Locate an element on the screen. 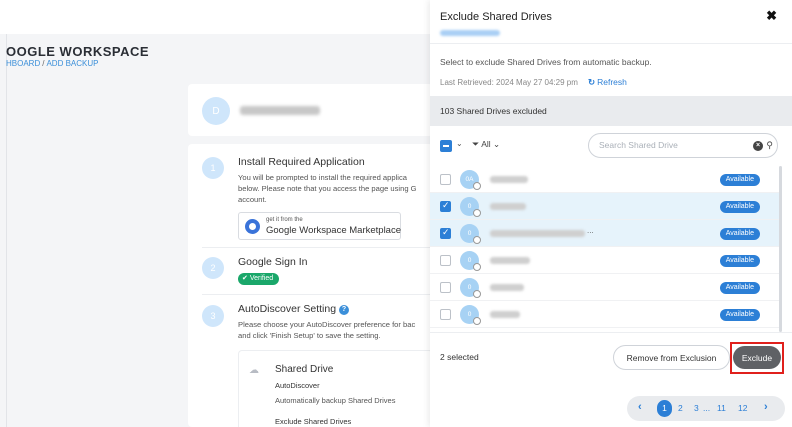  breadcrumb: HBOARD / ADD BACKUP is located at coordinates (52, 63).